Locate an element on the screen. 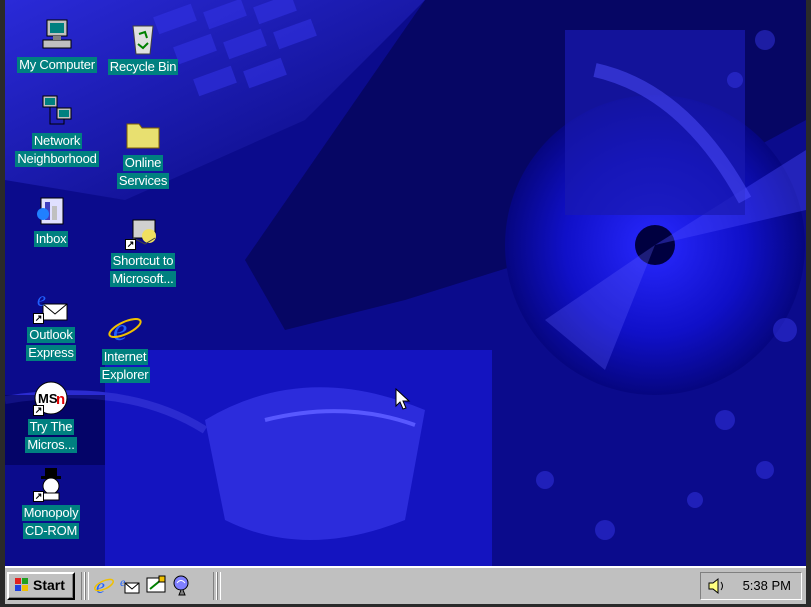  channels-icon is located at coordinates (182, 585).